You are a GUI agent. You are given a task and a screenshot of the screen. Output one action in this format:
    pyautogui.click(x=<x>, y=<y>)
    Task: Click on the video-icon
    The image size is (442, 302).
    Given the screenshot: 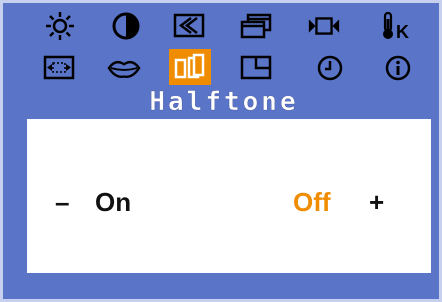 What is the action you would take?
    pyautogui.click(x=324, y=26)
    